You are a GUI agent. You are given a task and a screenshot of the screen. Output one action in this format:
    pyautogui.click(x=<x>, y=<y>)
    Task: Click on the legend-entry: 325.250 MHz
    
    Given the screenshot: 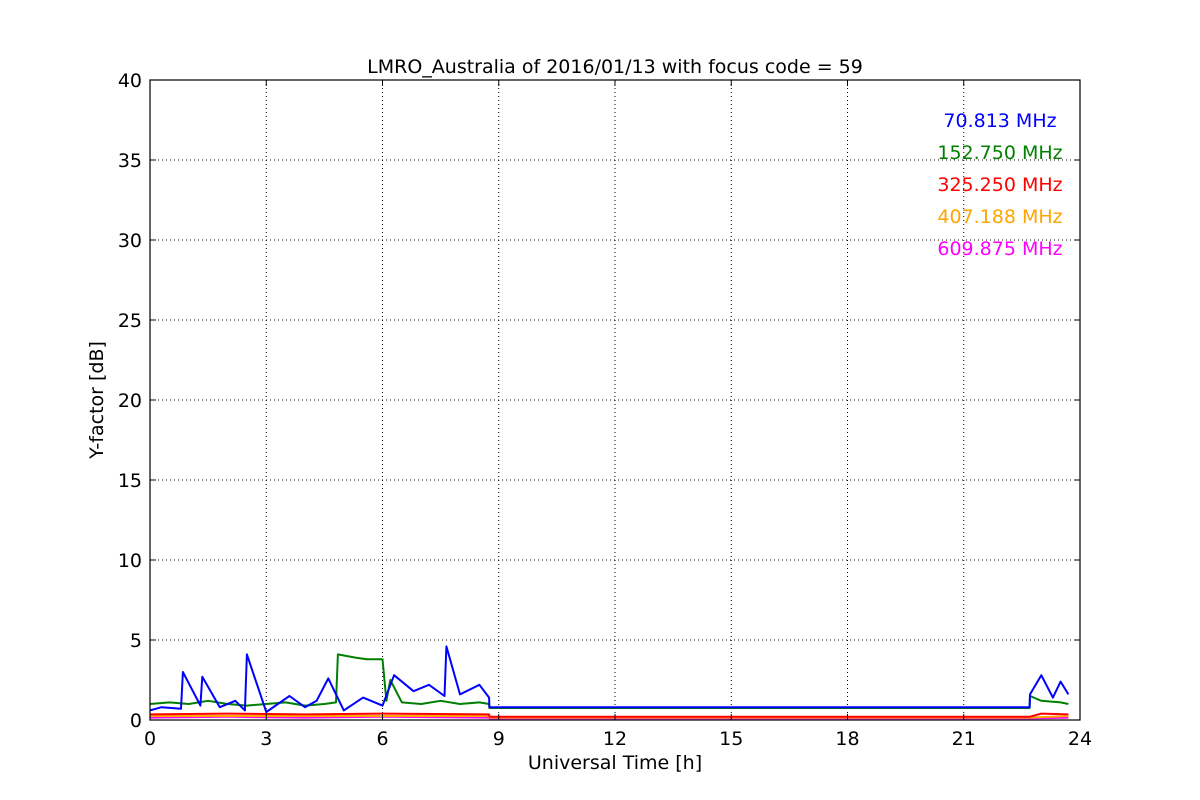 What is the action you would take?
    pyautogui.click(x=999, y=185)
    